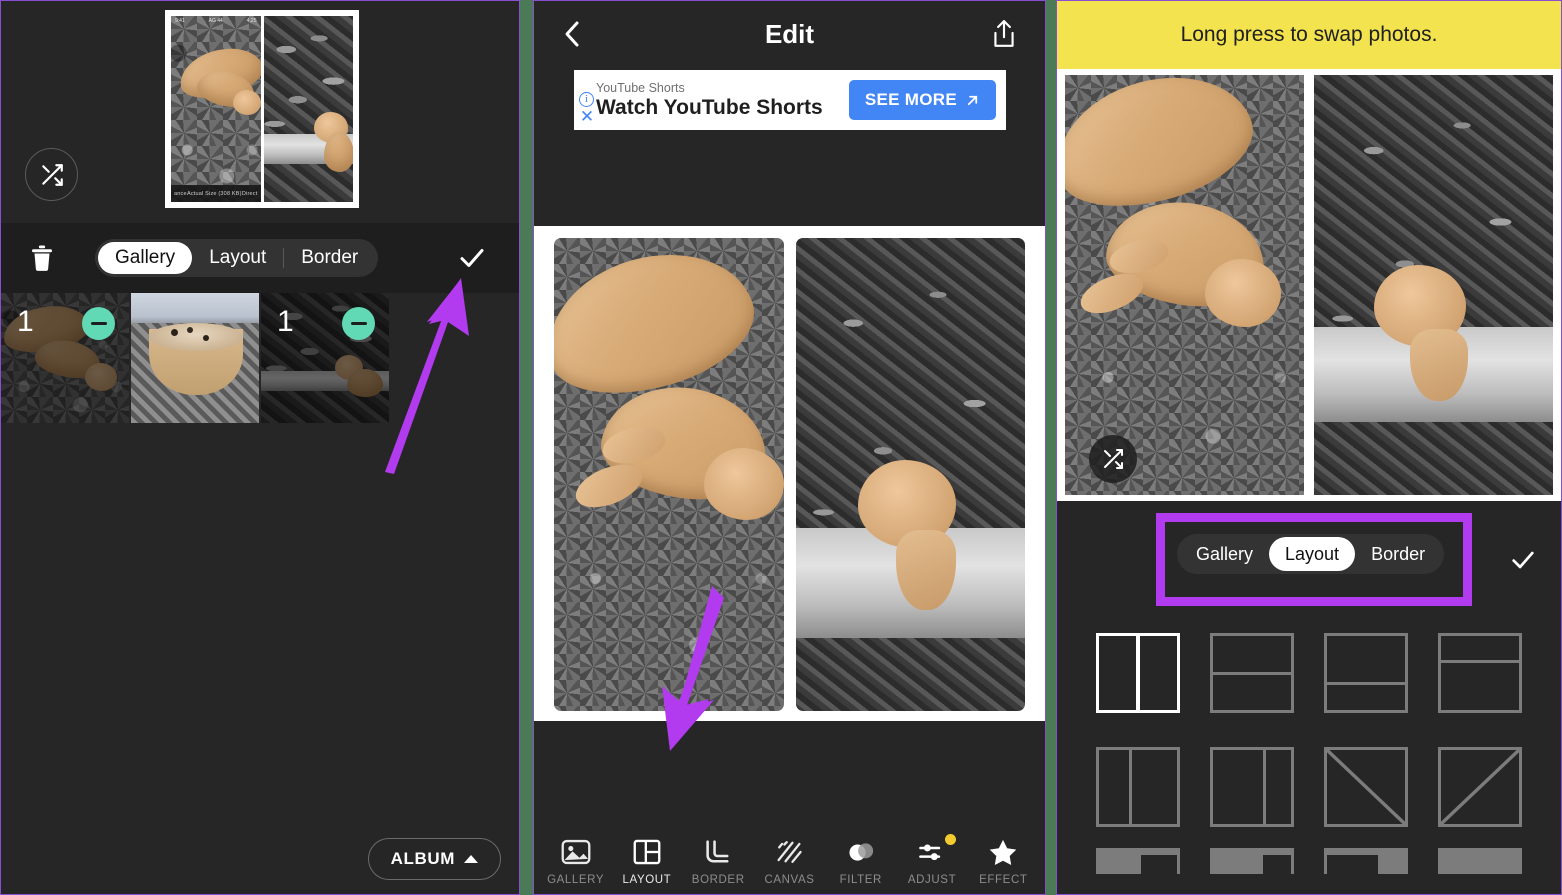  Describe the element at coordinates (910, 99) in the screenshot. I see `ad-cta-label: SEE MORE` at that location.